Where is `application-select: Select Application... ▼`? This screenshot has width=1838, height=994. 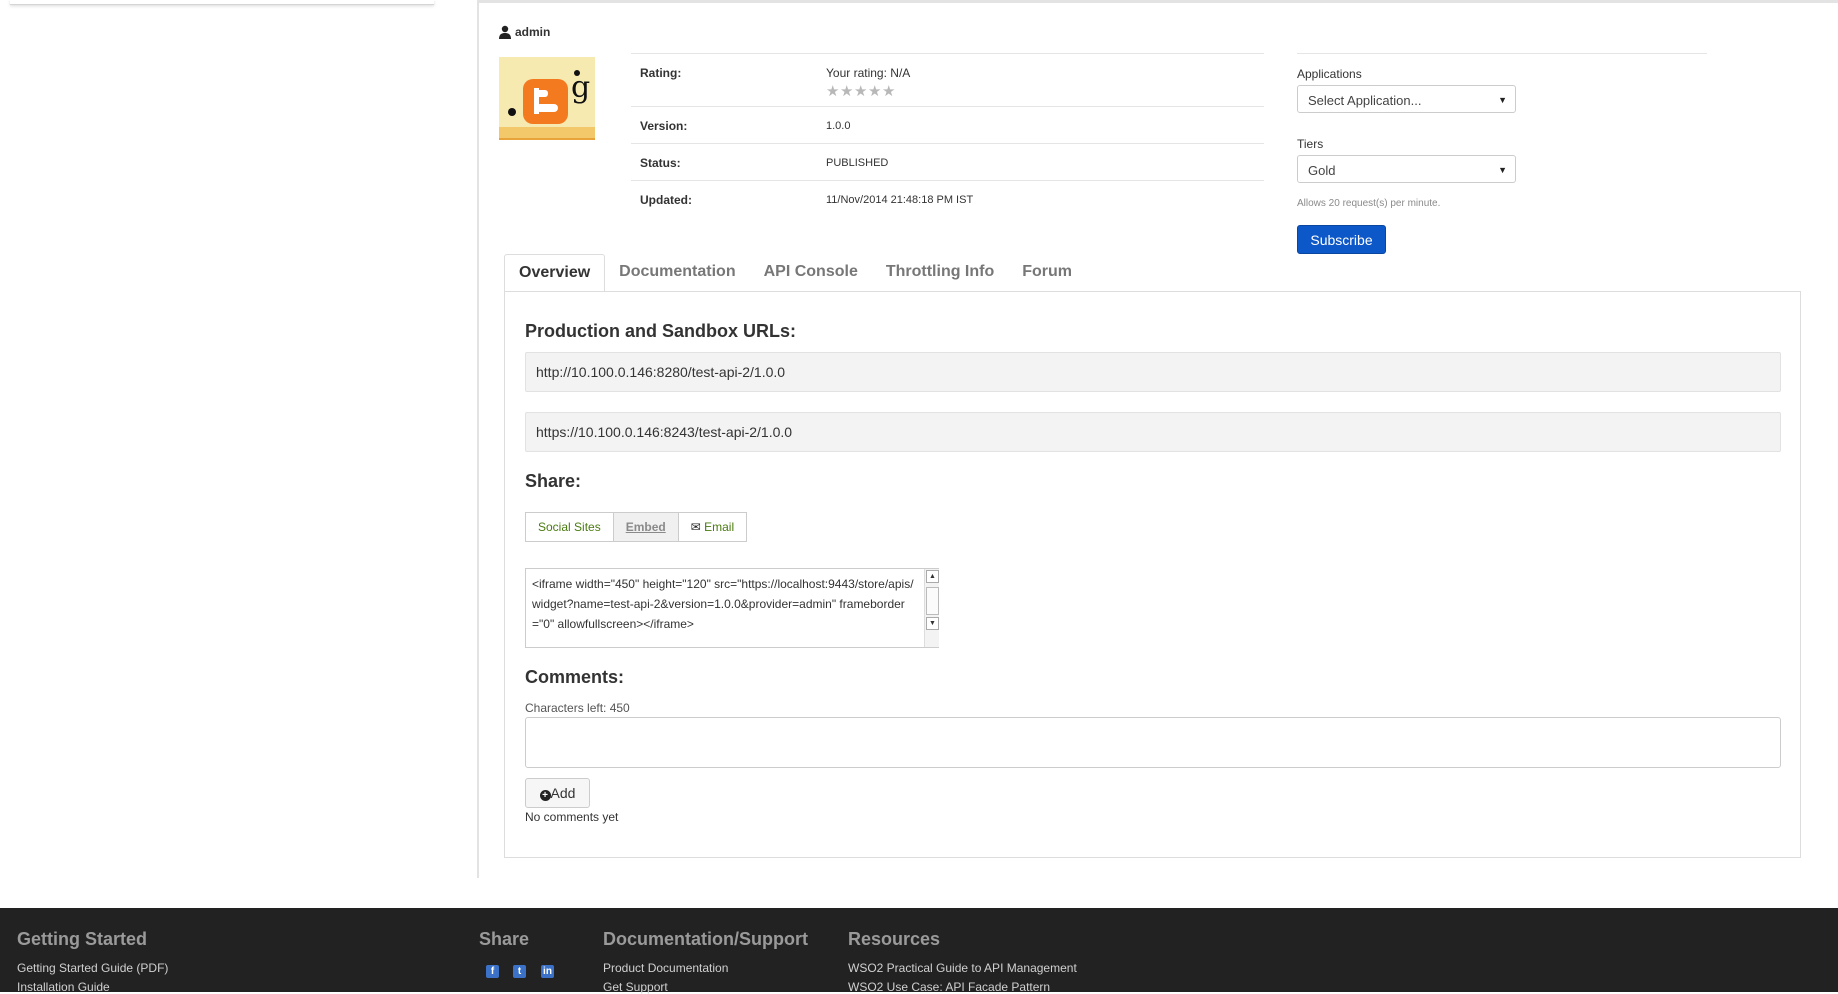
application-select: Select Application... ▼ is located at coordinates (1406, 99).